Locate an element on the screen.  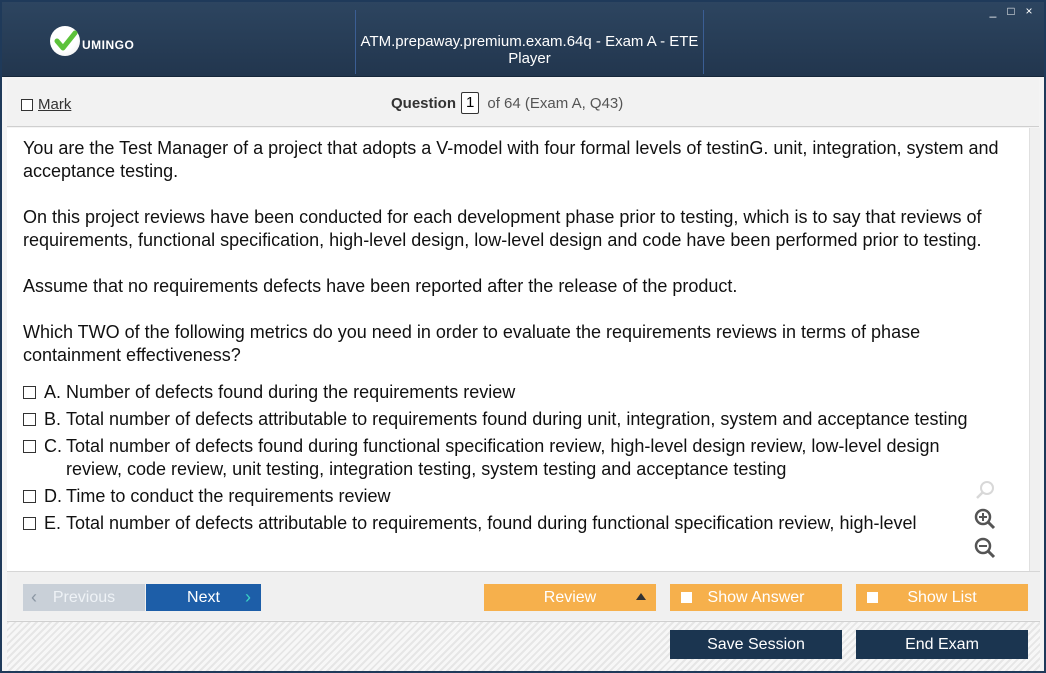
question-navigator: Question 1 of 64 (Exam A, Q43) is located at coordinates (507, 103).